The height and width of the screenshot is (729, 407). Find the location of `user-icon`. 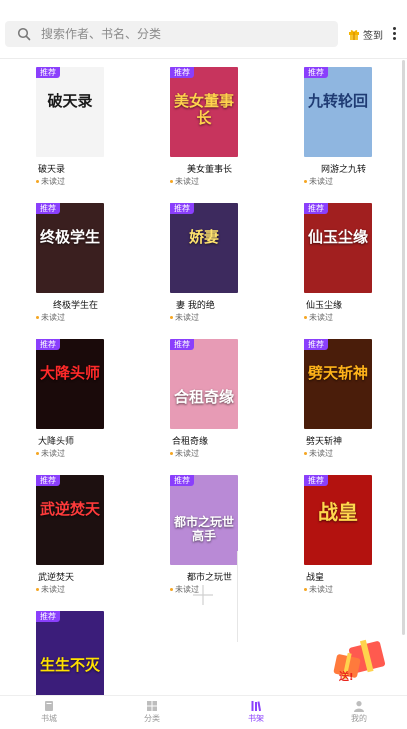

user-icon is located at coordinates (359, 706).